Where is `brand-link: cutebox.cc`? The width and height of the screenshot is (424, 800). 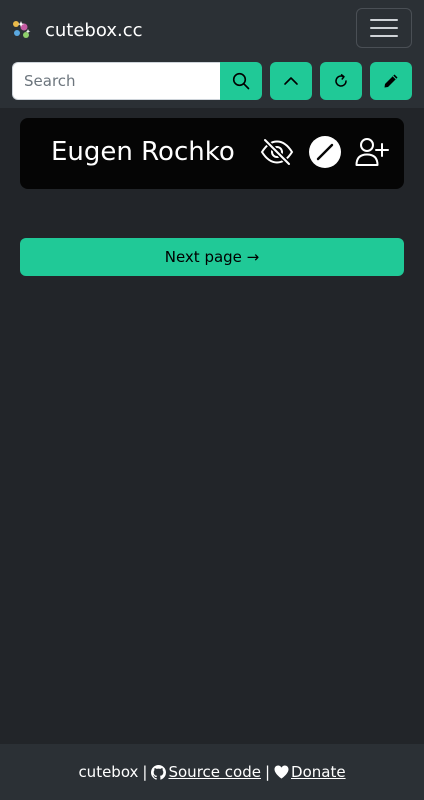
brand-link: cutebox.cc is located at coordinates (76, 30).